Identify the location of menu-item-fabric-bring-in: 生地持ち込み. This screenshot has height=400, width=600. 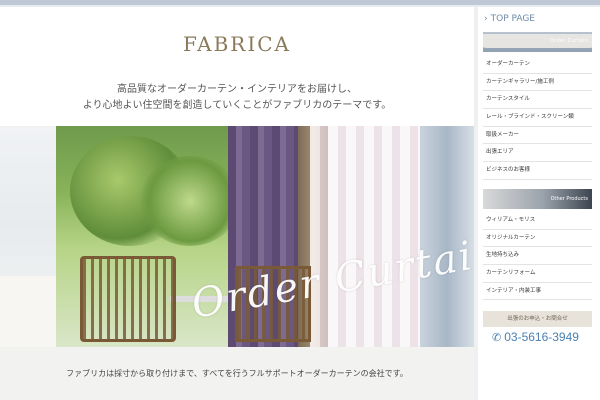
(537, 256).